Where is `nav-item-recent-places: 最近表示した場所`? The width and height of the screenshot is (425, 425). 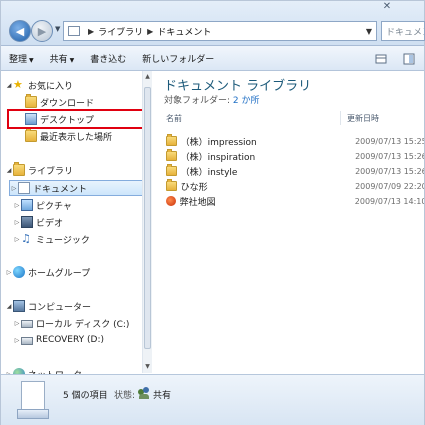
nav-item-recent-places: 最近表示した場所 is located at coordinates (68, 136).